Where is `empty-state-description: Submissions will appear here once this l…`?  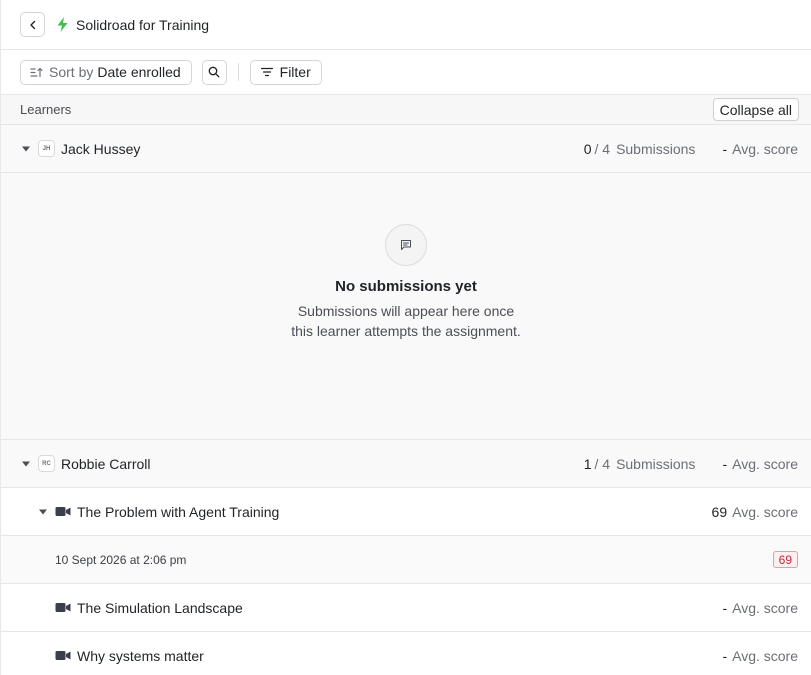
empty-state-description: Submissions will appear here once this l… is located at coordinates (406, 321).